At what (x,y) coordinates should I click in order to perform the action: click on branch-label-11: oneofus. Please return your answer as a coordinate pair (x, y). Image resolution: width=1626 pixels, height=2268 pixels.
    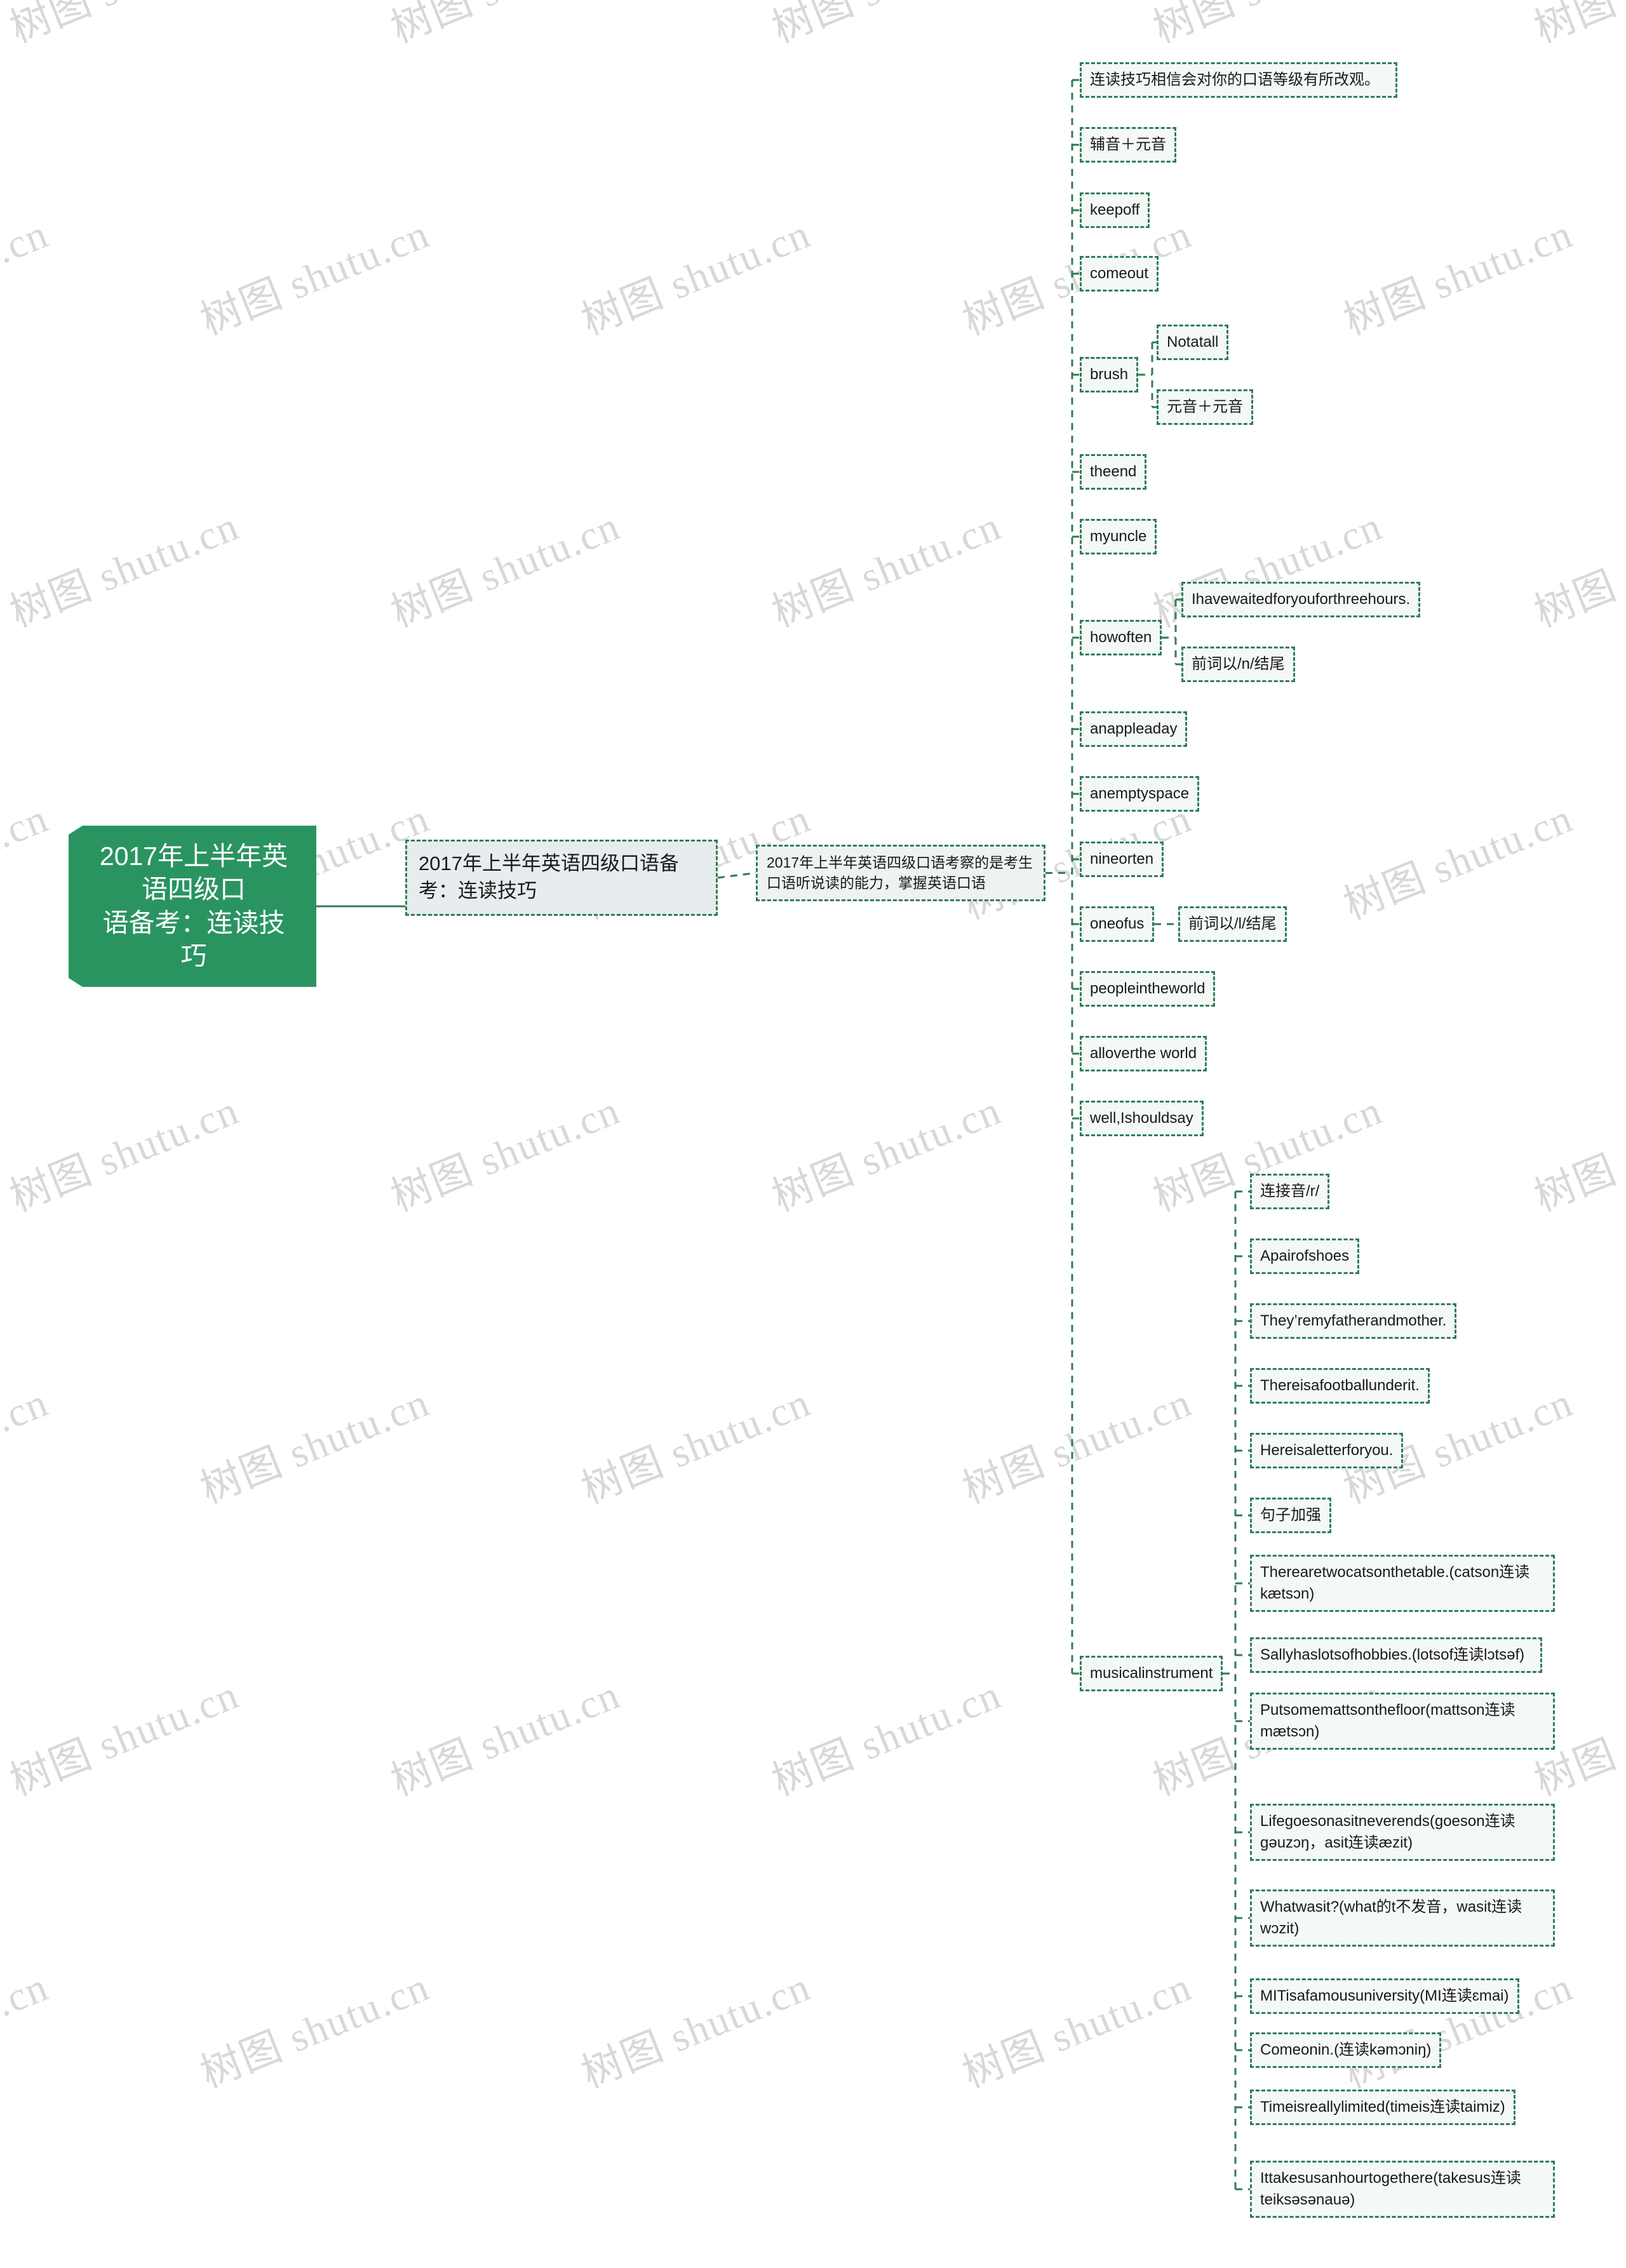
    Looking at the image, I should click on (1117, 924).